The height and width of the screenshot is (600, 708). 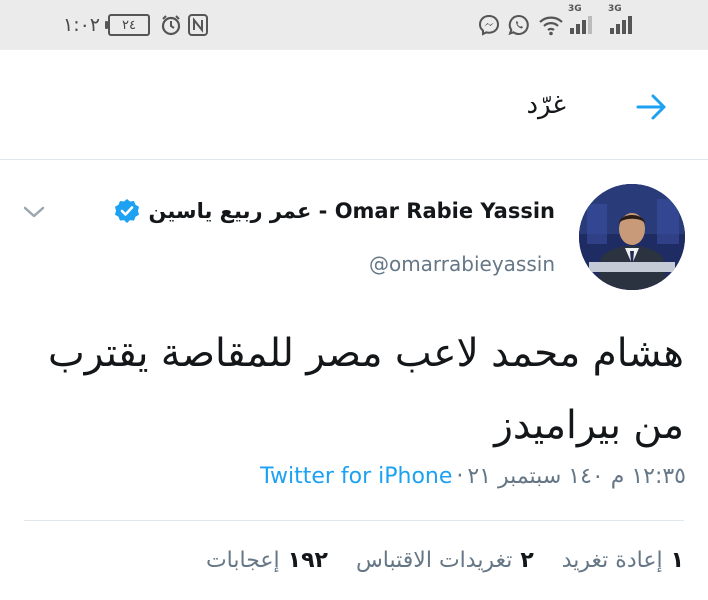 I want to click on stat-label: تغريدات الاقتباس, so click(x=434, y=560).